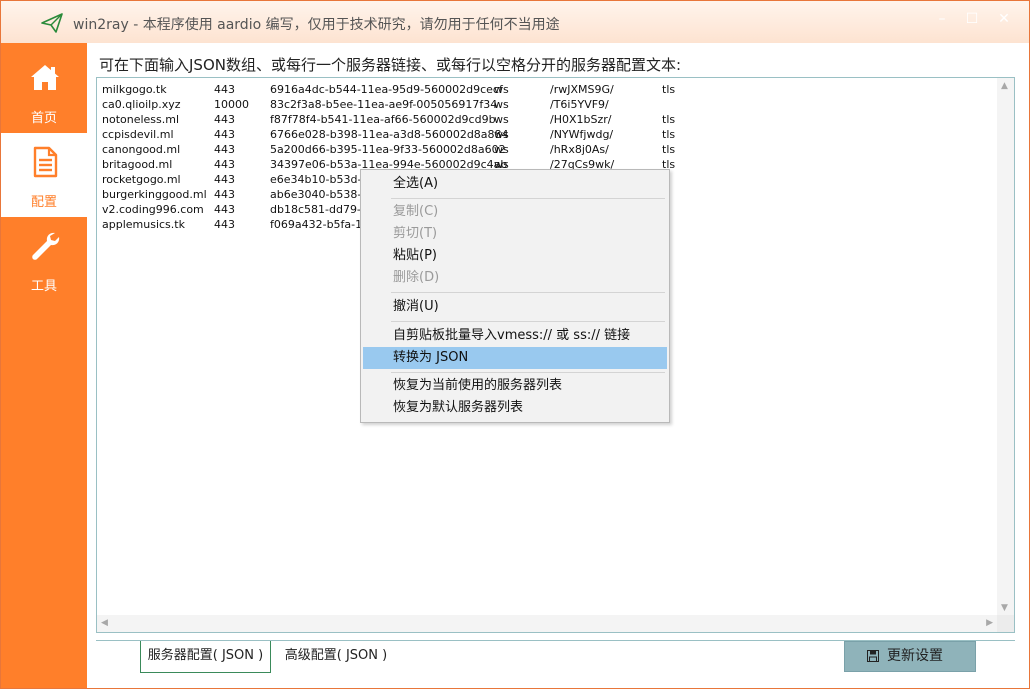  Describe the element at coordinates (319, 209) in the screenshot. I see `config-field: db18c581-dd79-4` at that location.